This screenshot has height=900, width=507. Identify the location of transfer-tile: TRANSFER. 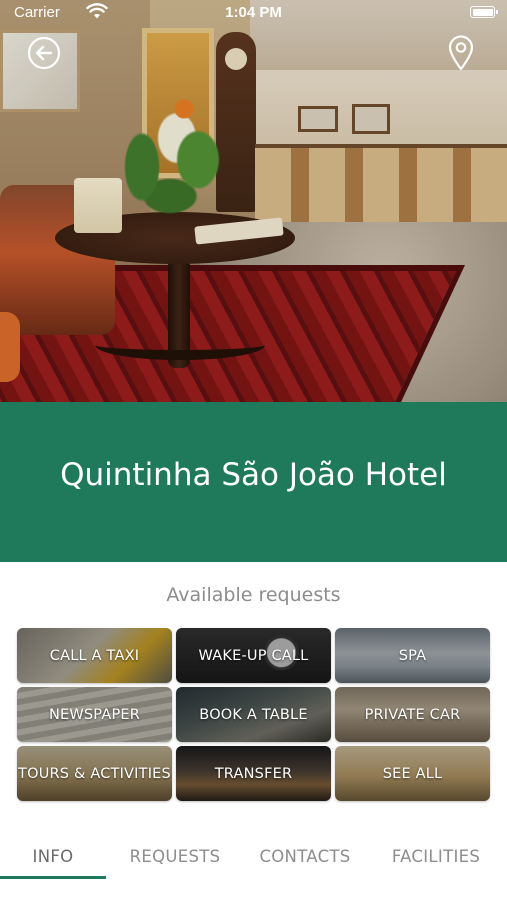
(253, 773).